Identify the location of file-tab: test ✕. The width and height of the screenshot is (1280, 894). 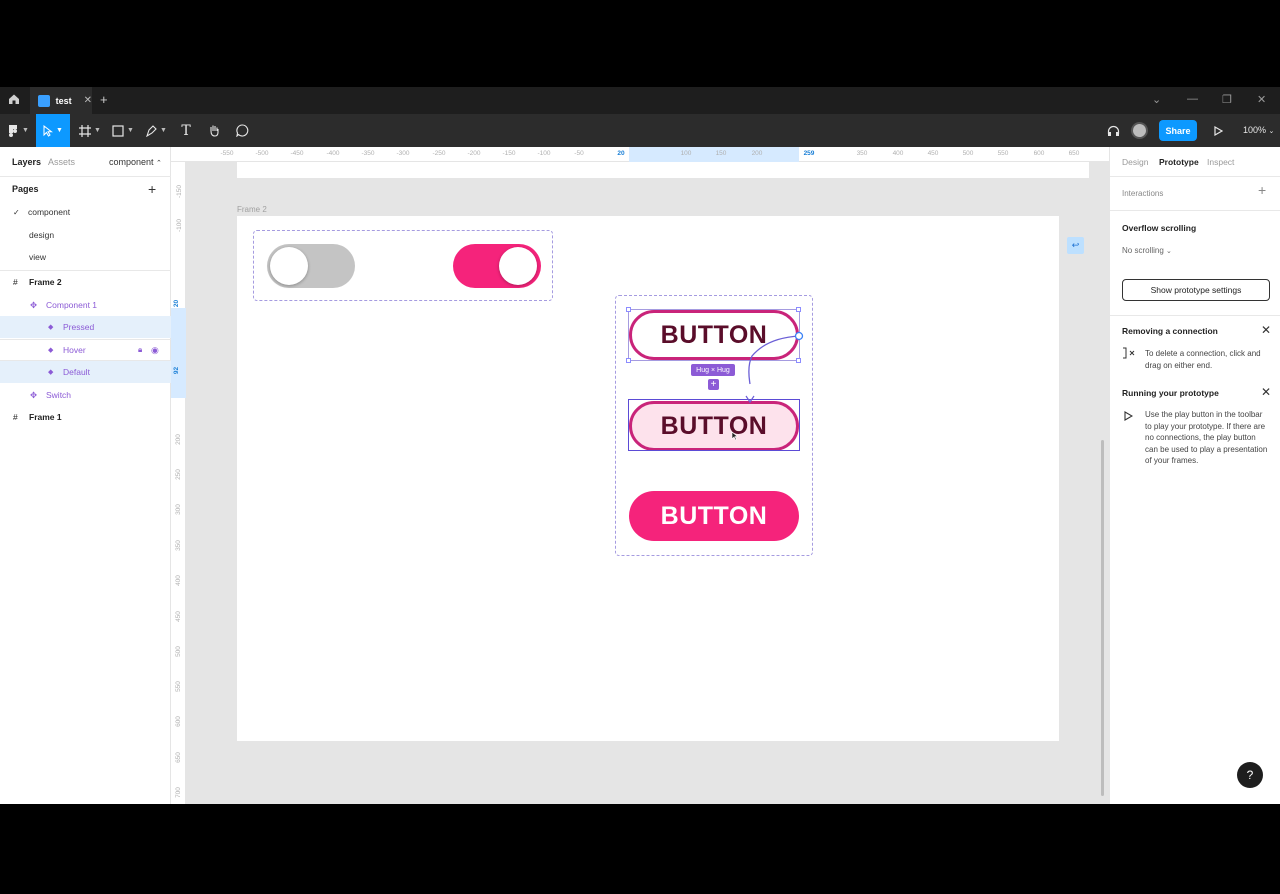
(61, 100).